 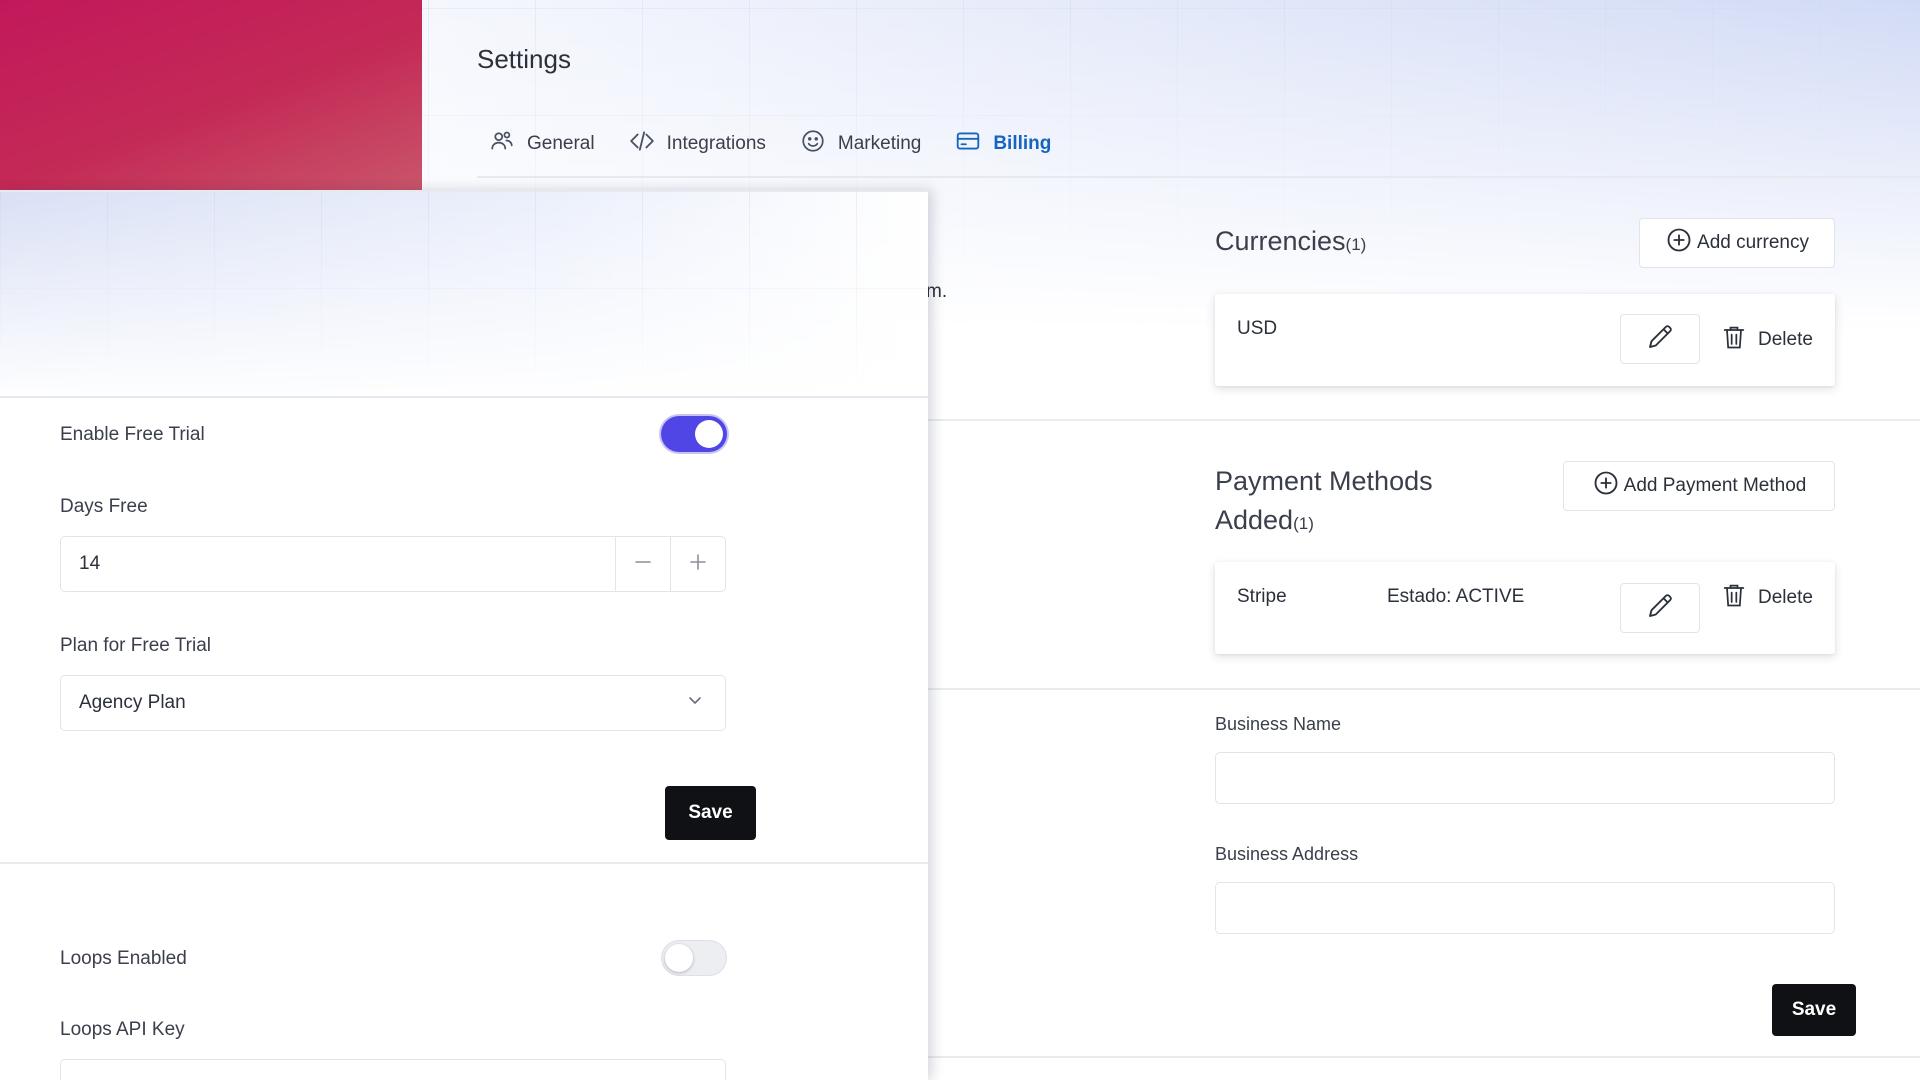 I want to click on days-free-value: 14, so click(x=338, y=564).